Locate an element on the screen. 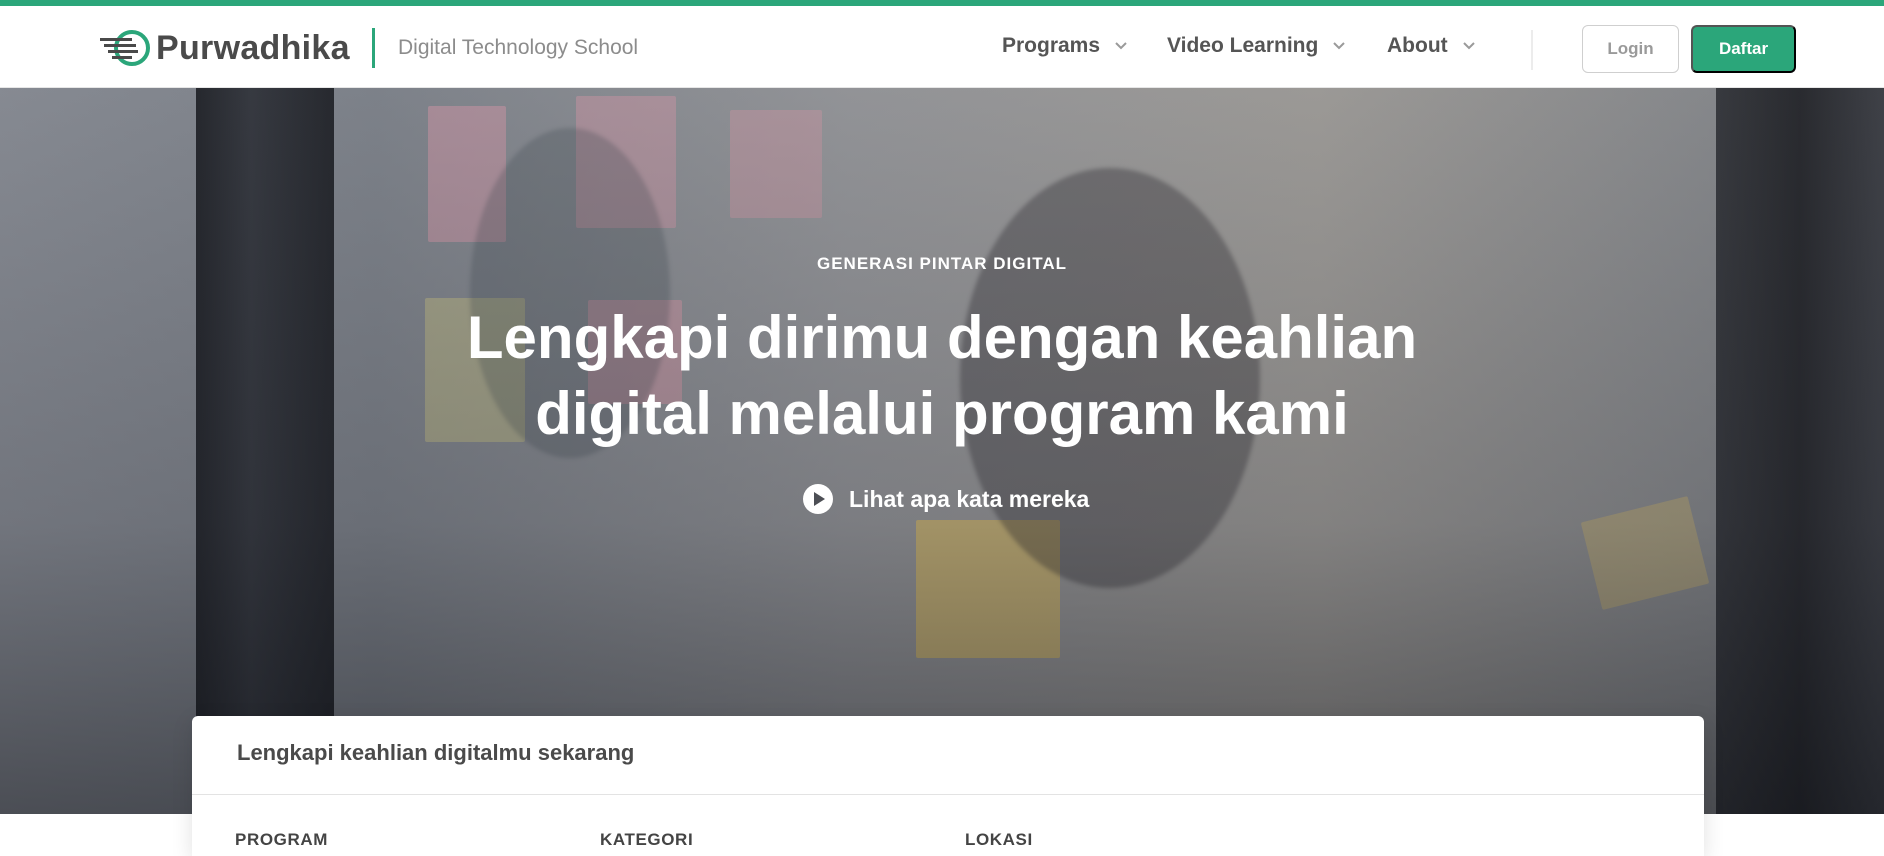 This screenshot has width=1884, height=856. search-card-divider is located at coordinates (948, 794).